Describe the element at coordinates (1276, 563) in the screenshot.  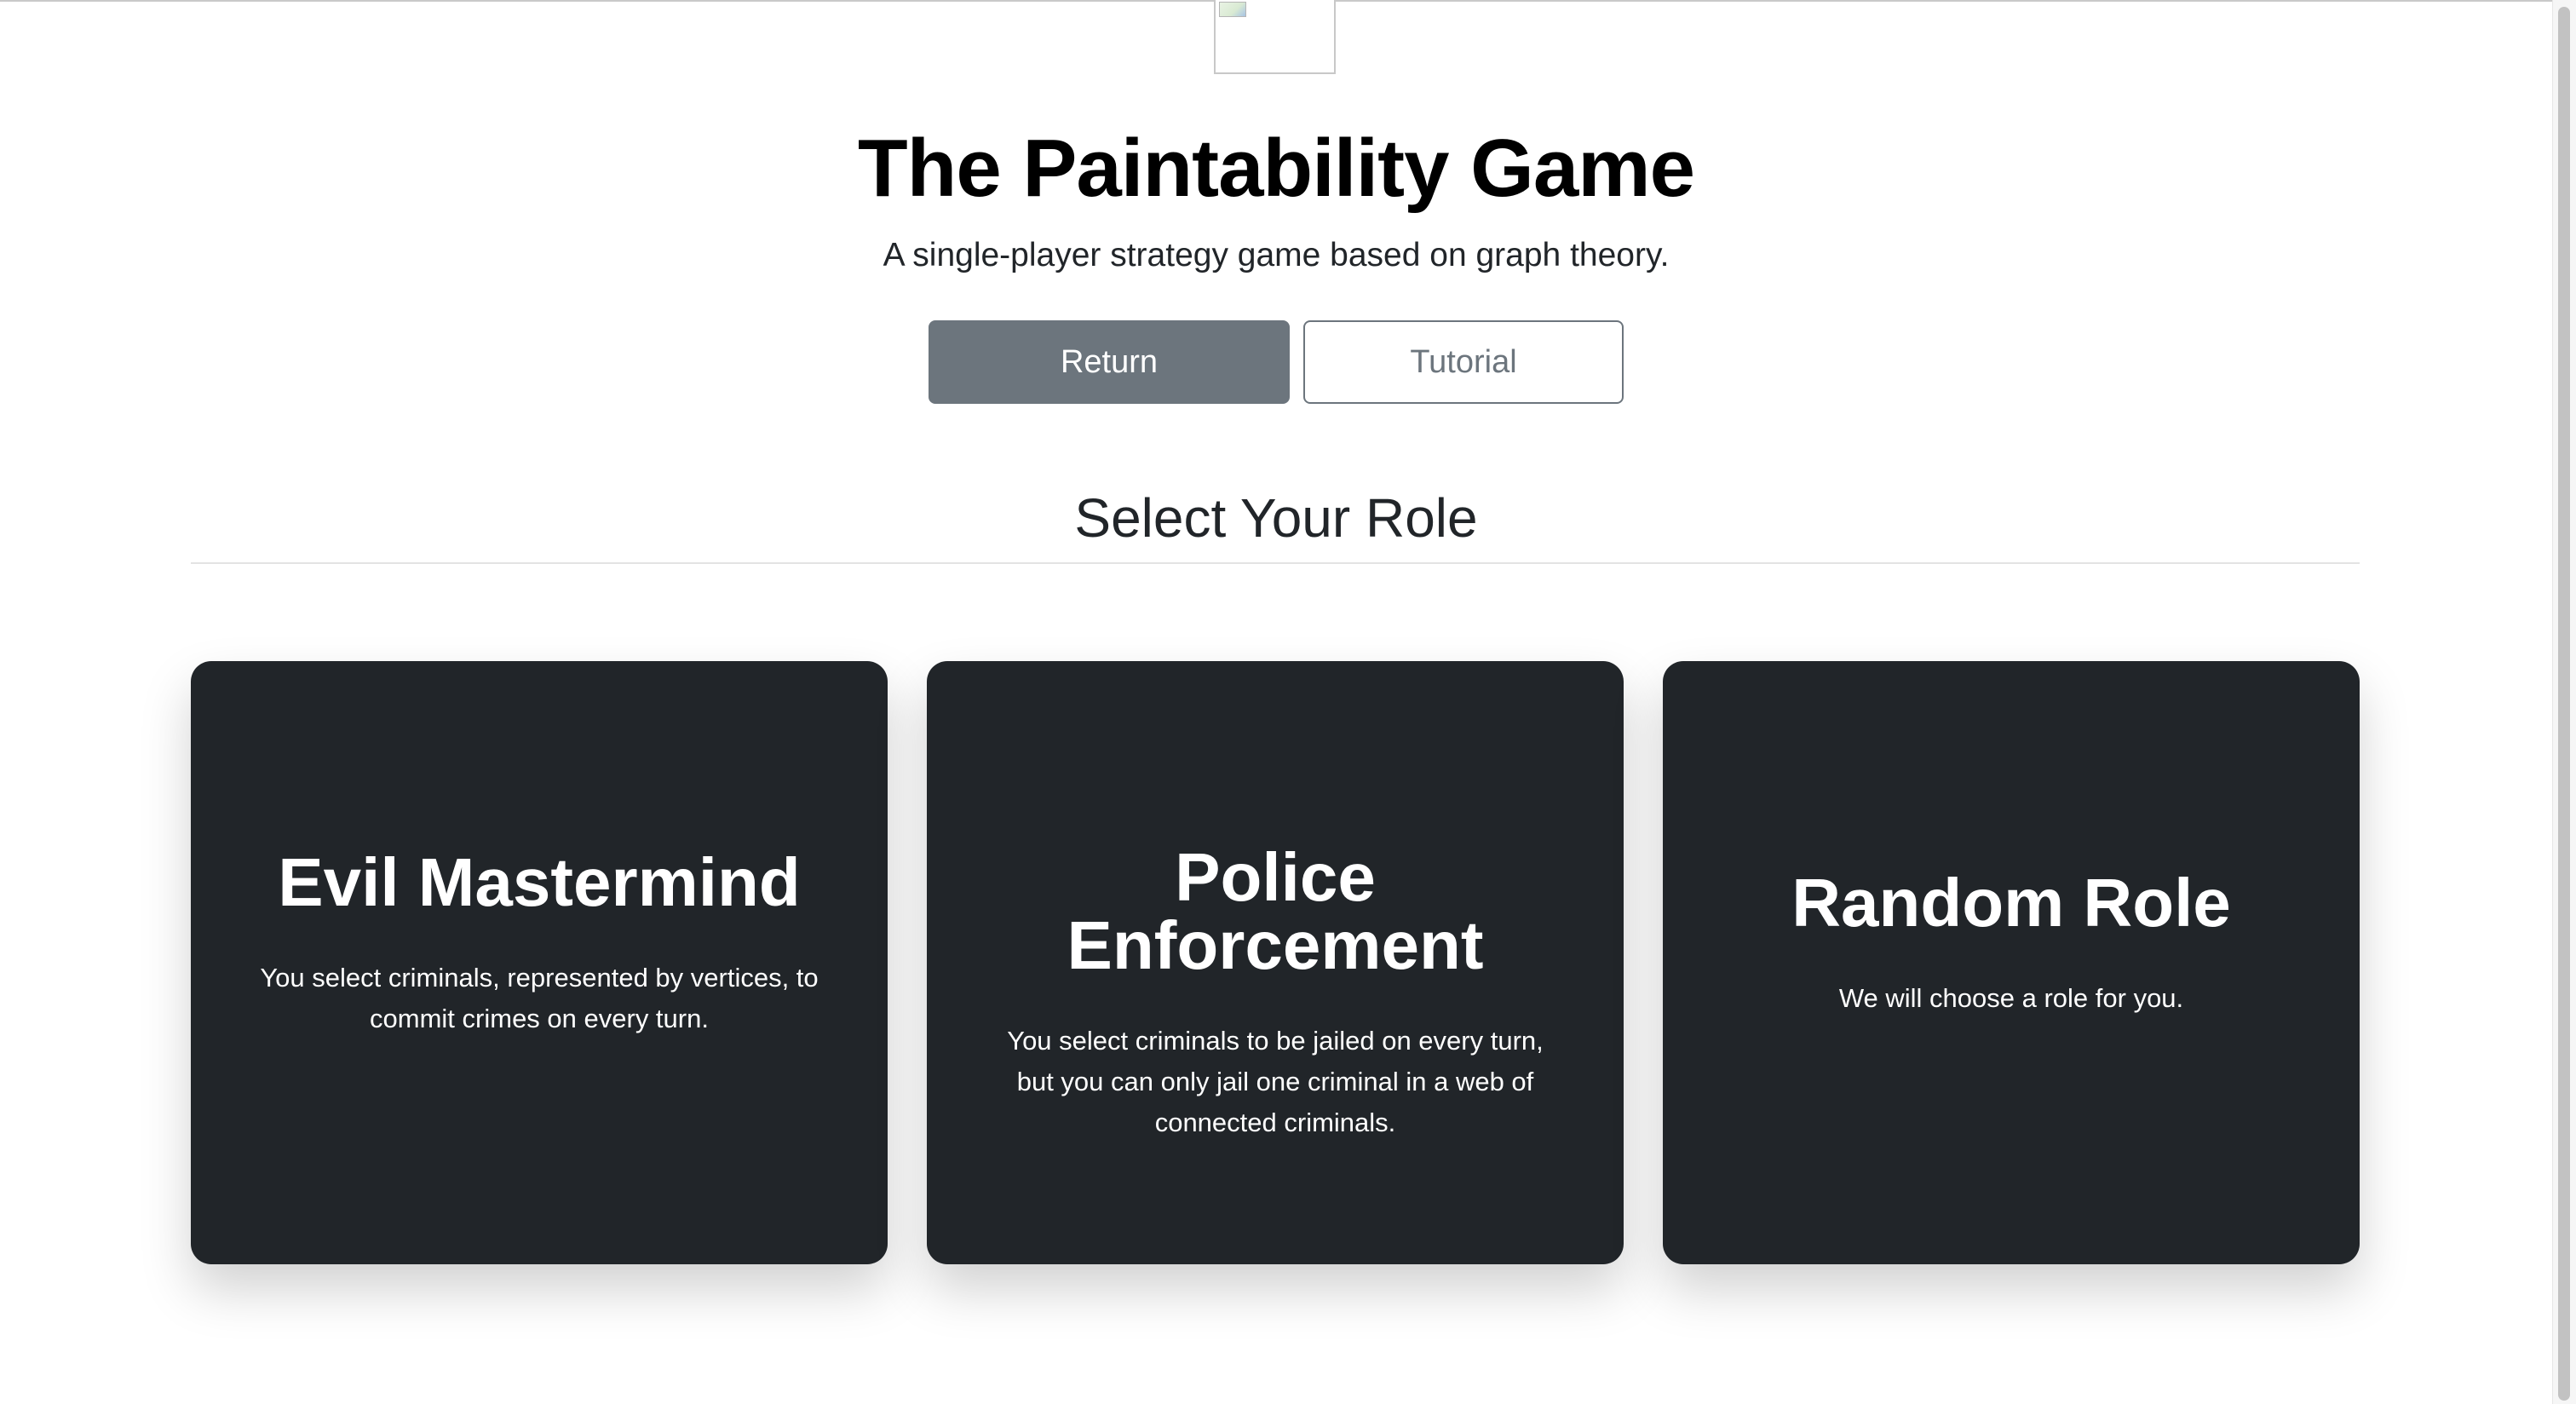
I see `section-divider` at that location.